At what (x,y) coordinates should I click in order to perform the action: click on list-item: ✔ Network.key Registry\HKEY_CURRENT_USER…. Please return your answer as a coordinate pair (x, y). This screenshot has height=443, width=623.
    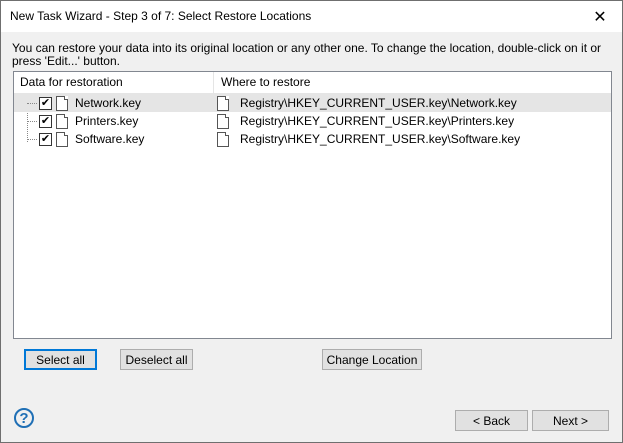
    Looking at the image, I should click on (312, 103).